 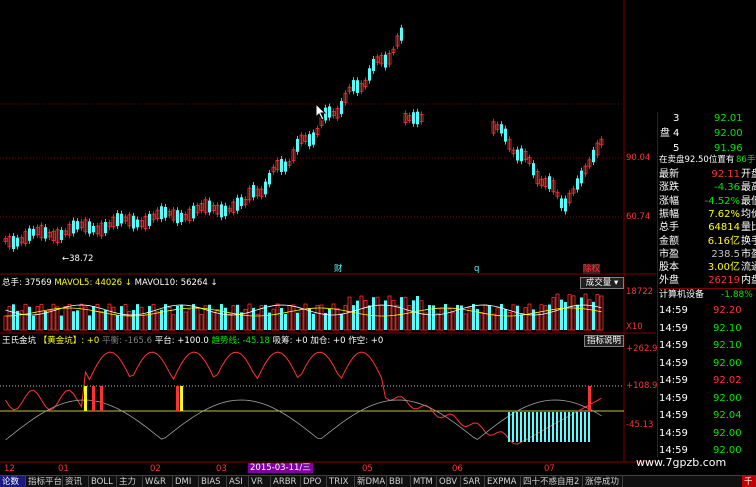 What do you see at coordinates (72, 283) in the screenshot?
I see `mavol5-label: MAVOL5` at bounding box center [72, 283].